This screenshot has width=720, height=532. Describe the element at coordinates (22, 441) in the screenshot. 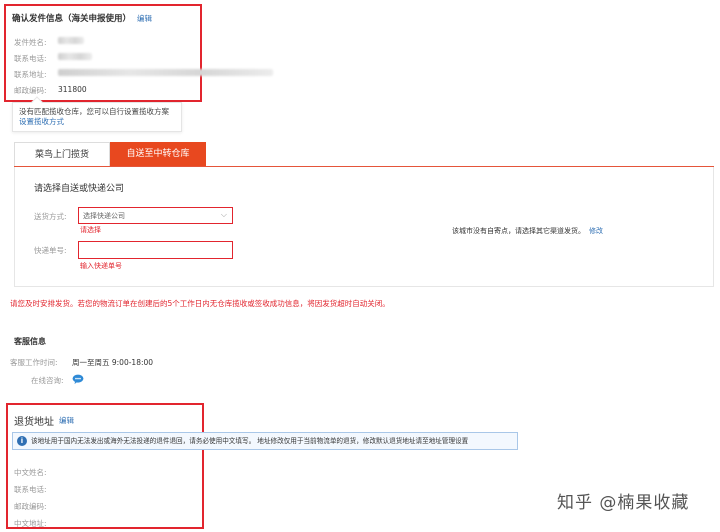

I see `info-icon: i` at that location.